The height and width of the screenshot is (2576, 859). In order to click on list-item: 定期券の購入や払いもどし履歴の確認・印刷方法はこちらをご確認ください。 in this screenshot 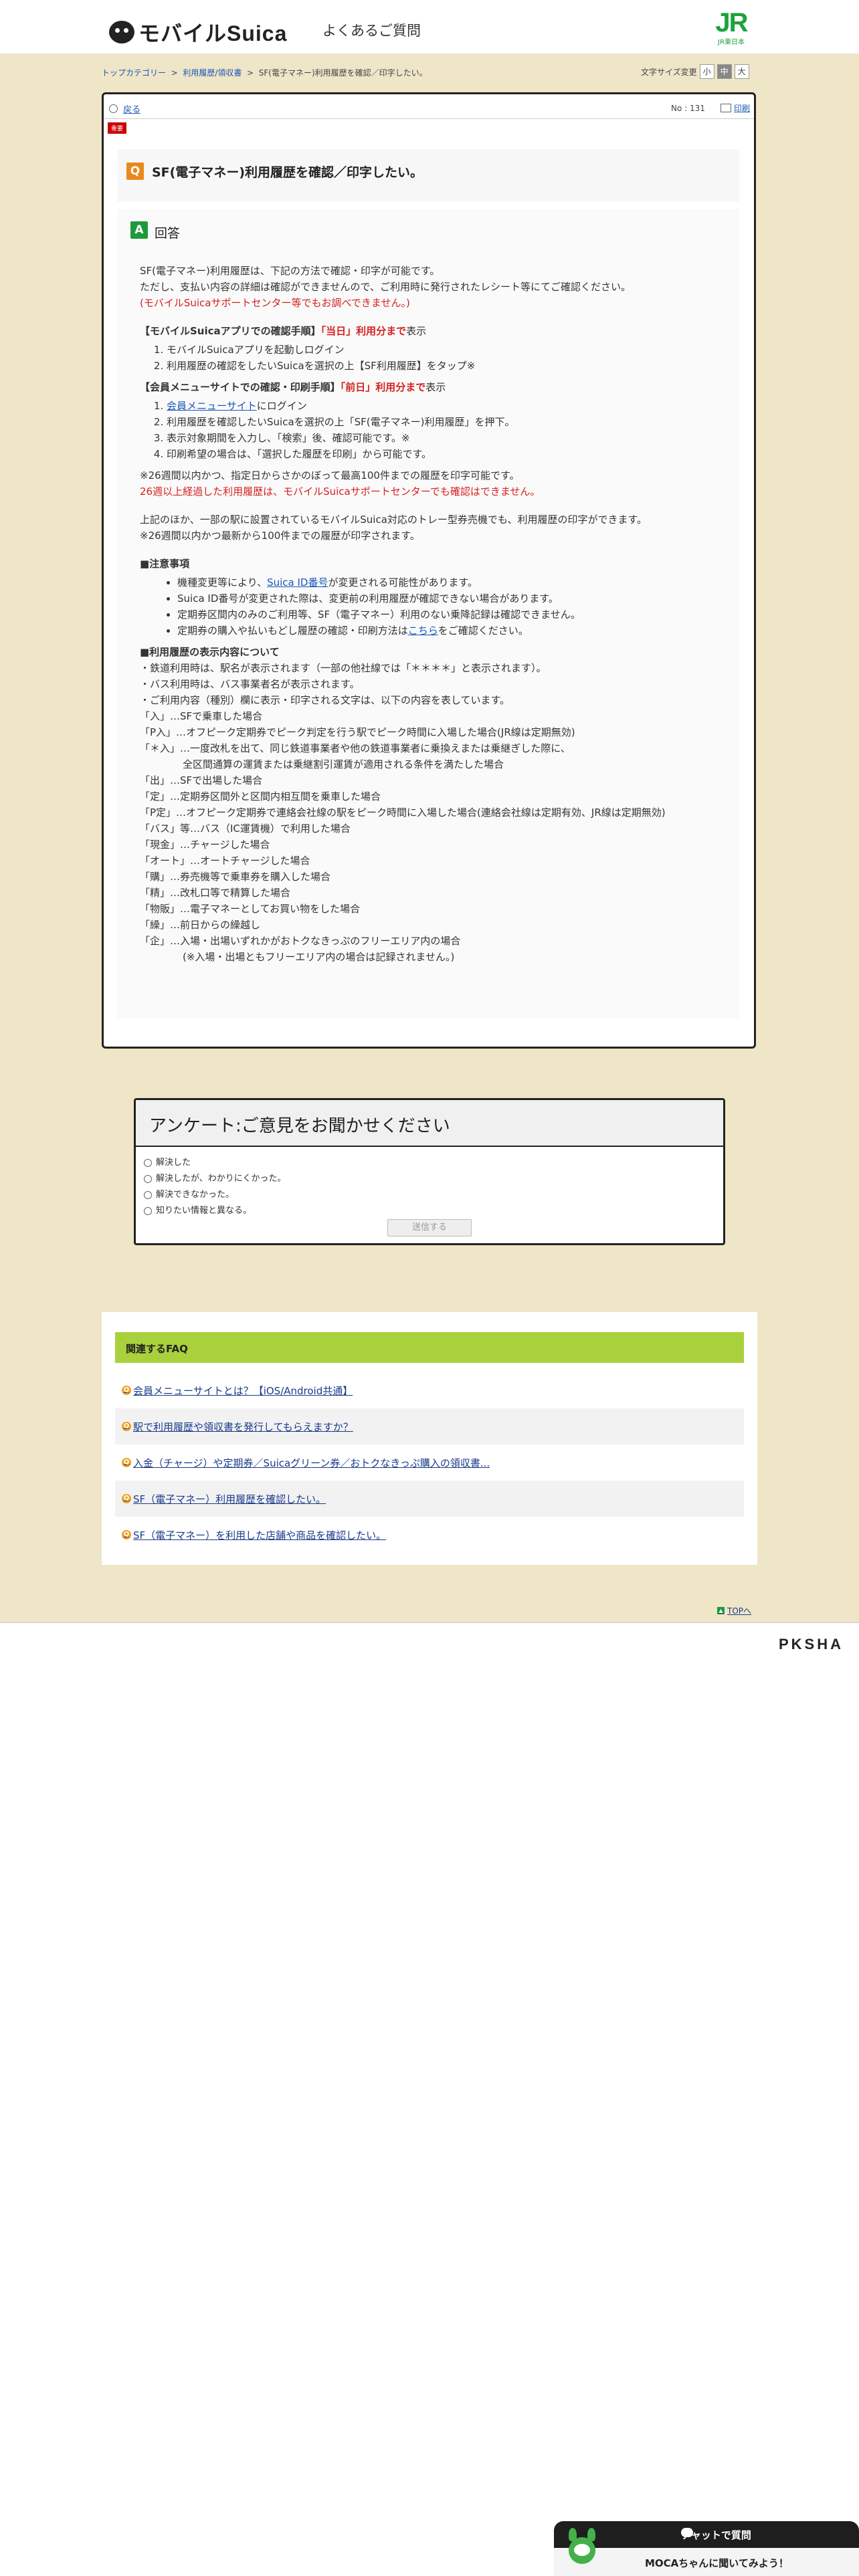, I will do `click(453, 631)`.